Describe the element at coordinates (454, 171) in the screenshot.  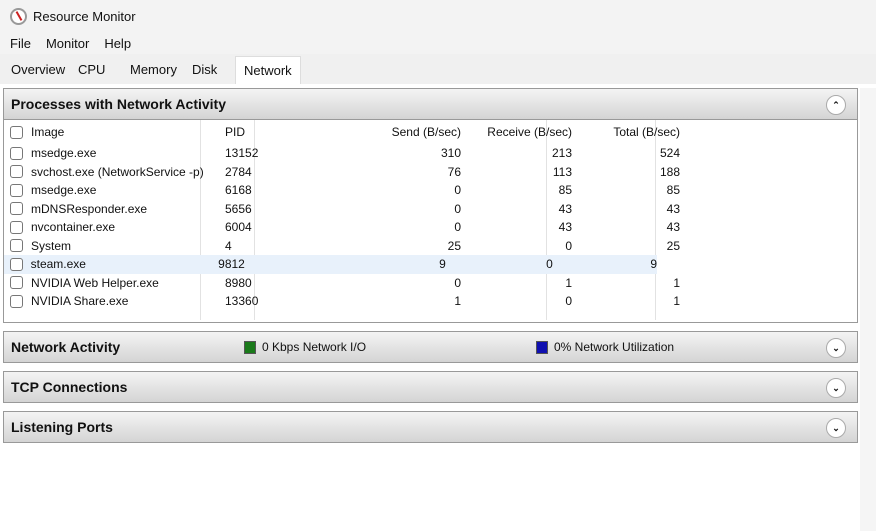
I see `cell-send: 76` at that location.